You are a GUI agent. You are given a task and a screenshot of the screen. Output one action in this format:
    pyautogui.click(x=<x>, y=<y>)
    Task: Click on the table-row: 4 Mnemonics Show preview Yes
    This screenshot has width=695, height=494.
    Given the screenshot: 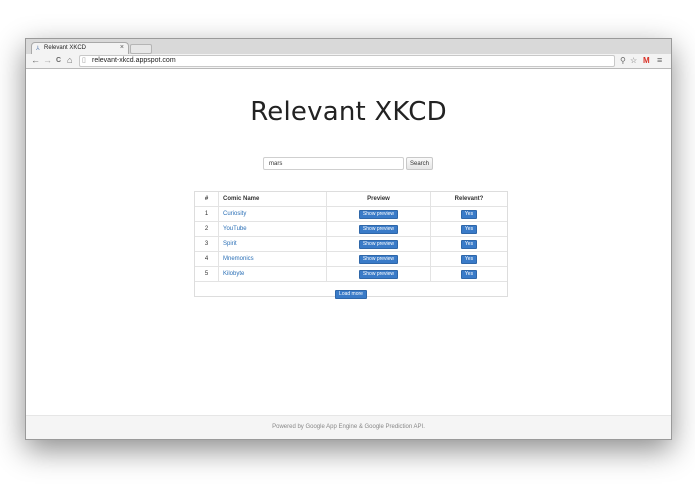 What is the action you would take?
    pyautogui.click(x=351, y=259)
    